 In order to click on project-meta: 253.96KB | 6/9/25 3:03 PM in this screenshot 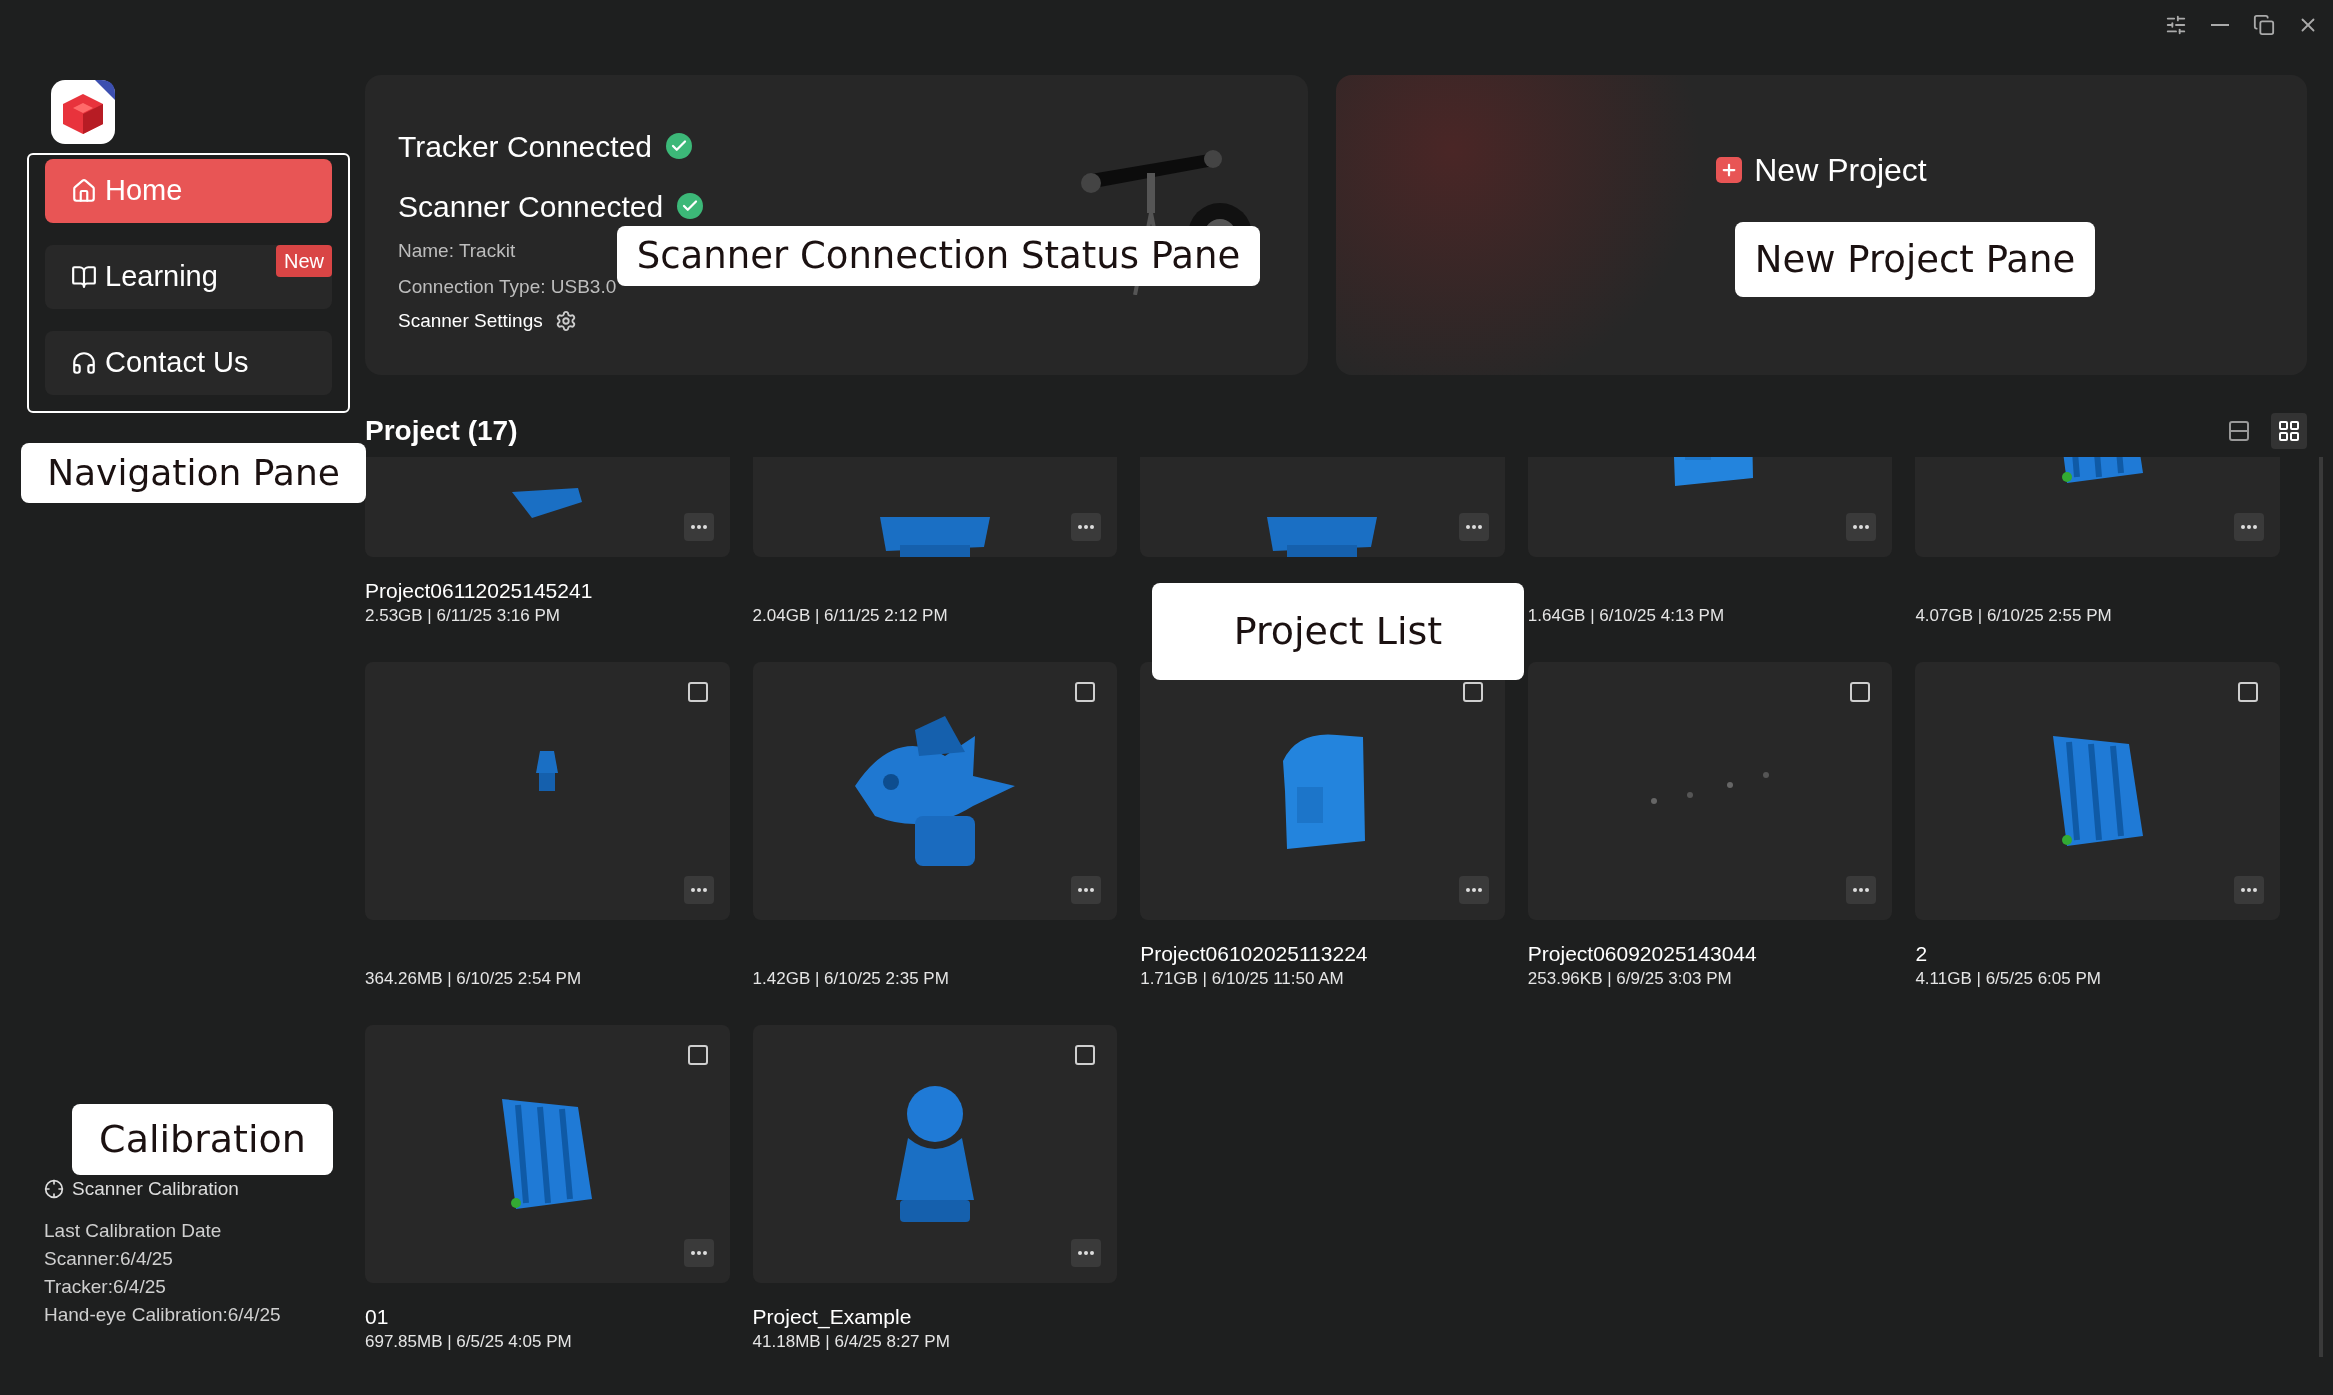, I will do `click(1629, 979)`.